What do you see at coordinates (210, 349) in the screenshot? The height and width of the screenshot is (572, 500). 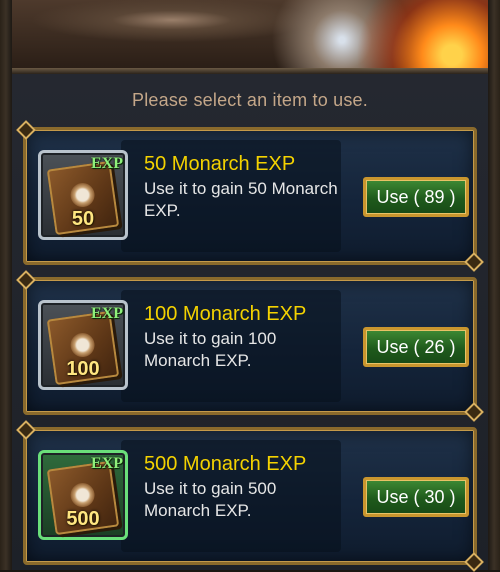 I see `item-description: Use it to gain 100 Monarch EXP.` at bounding box center [210, 349].